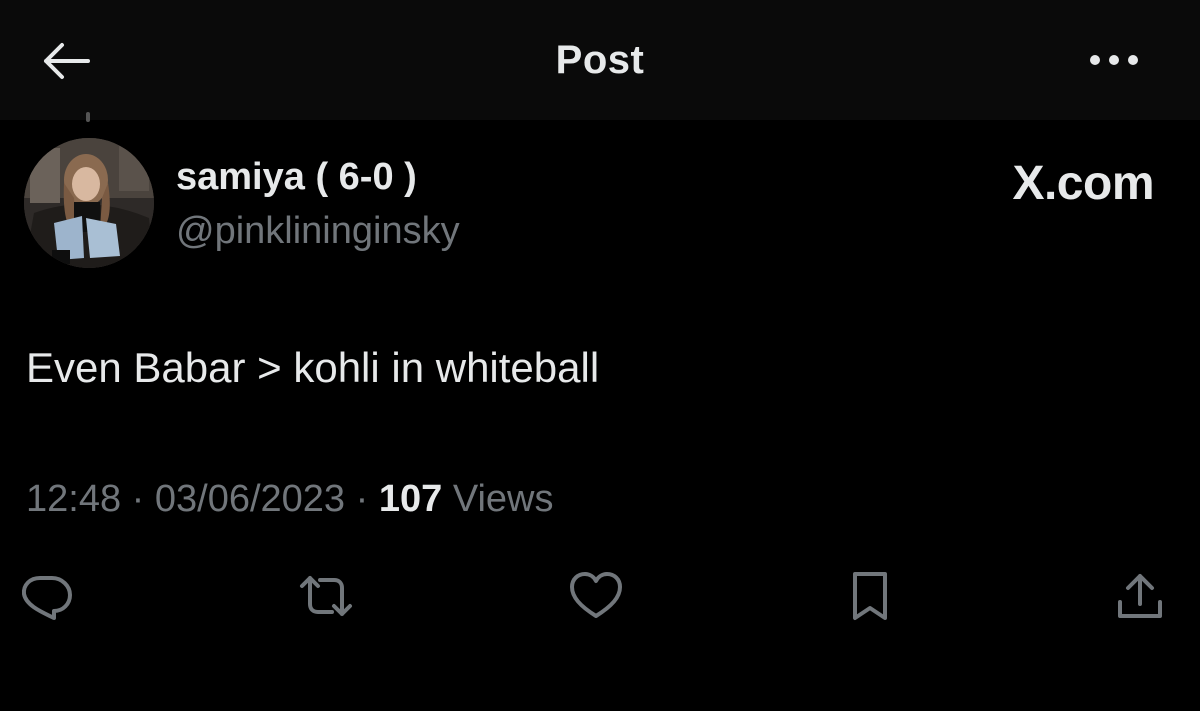  I want to click on author-handle: @pinklininginsky, so click(318, 231).